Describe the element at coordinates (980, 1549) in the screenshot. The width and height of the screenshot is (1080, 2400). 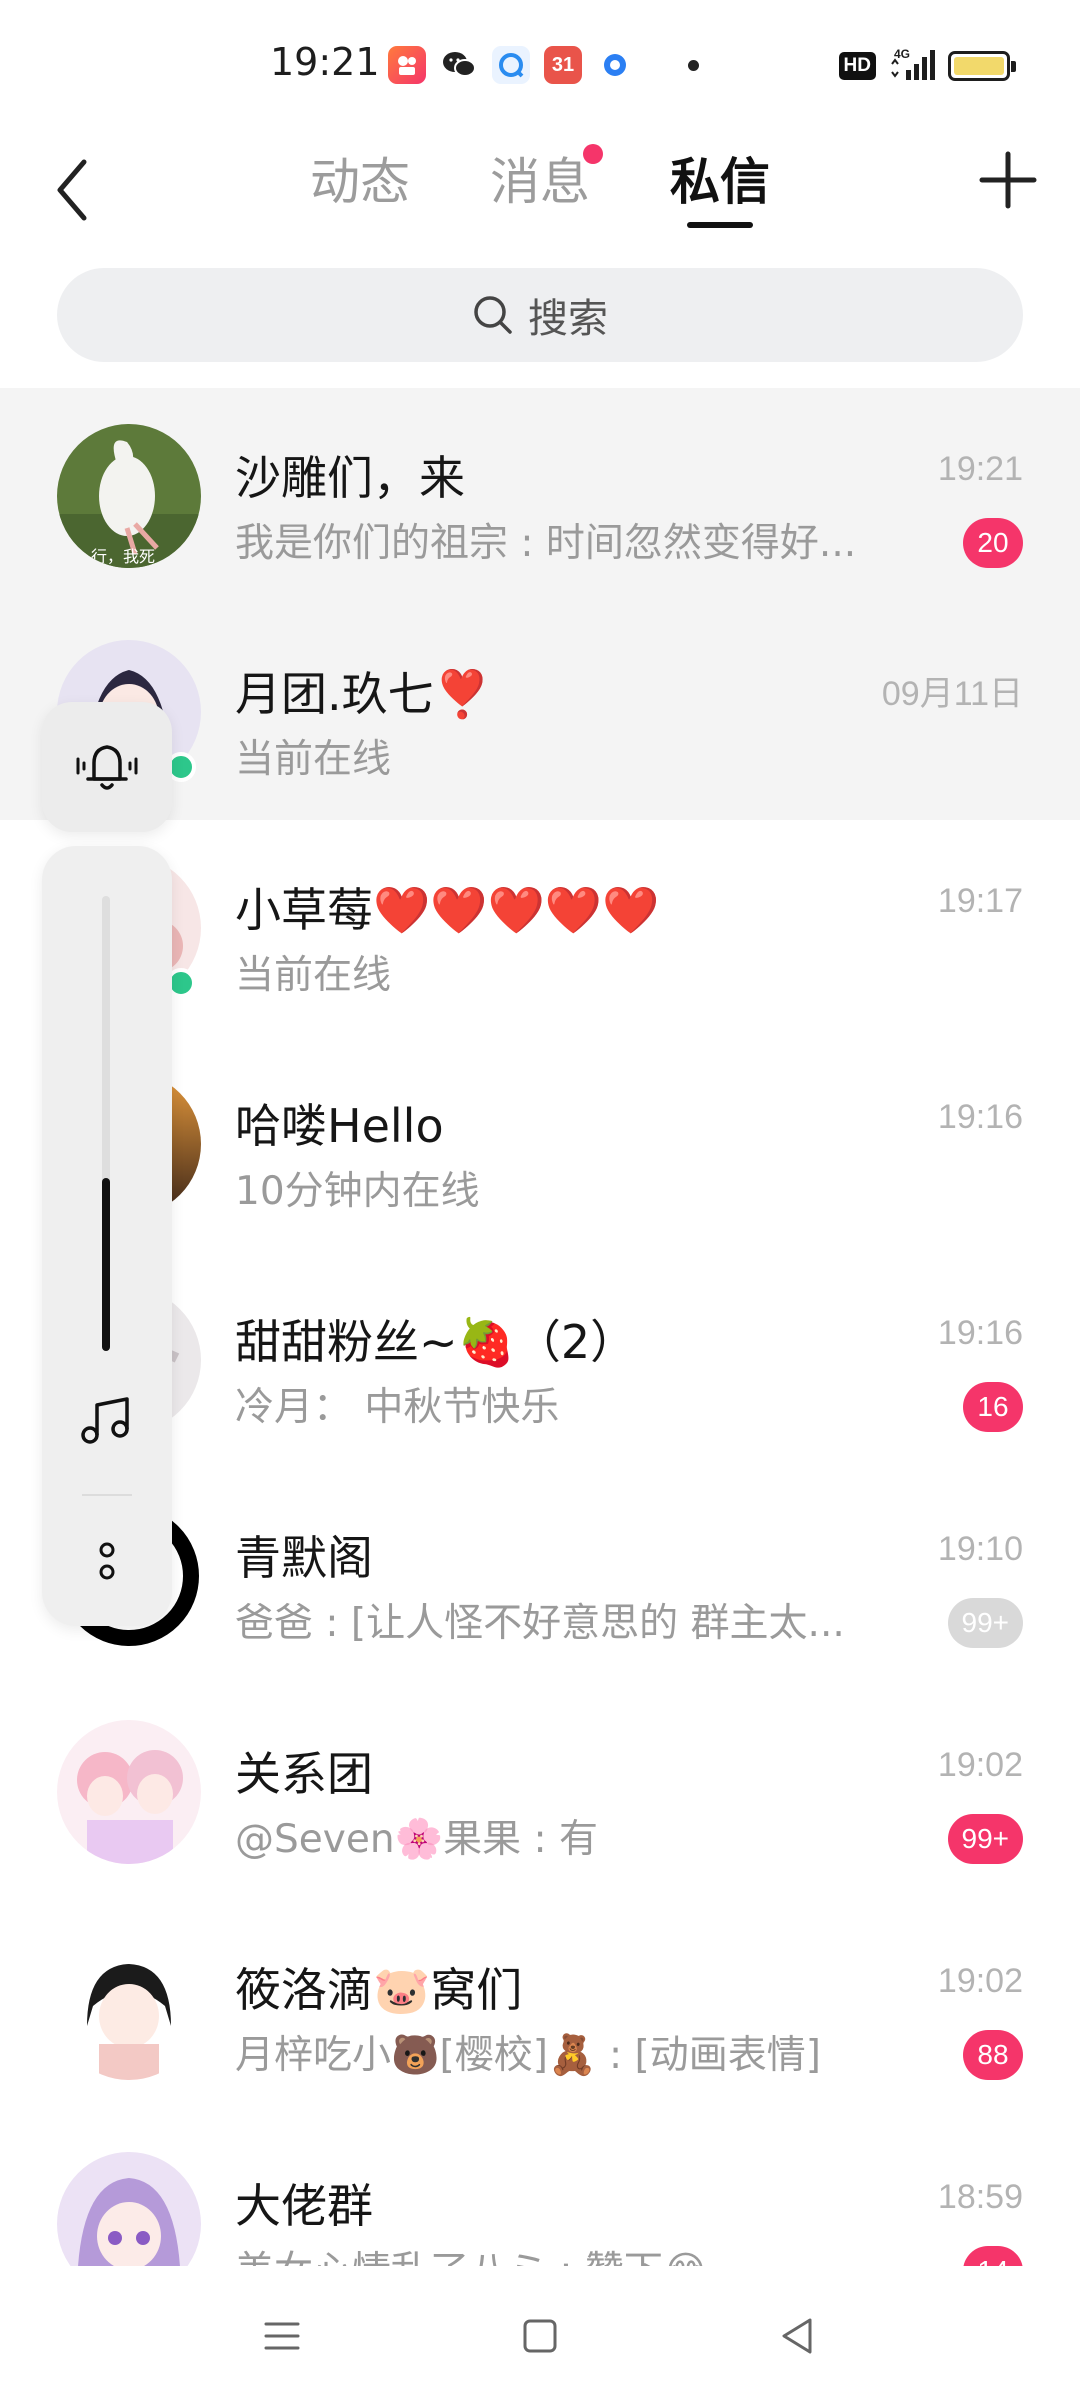
I see `chat-time: 19:10` at that location.